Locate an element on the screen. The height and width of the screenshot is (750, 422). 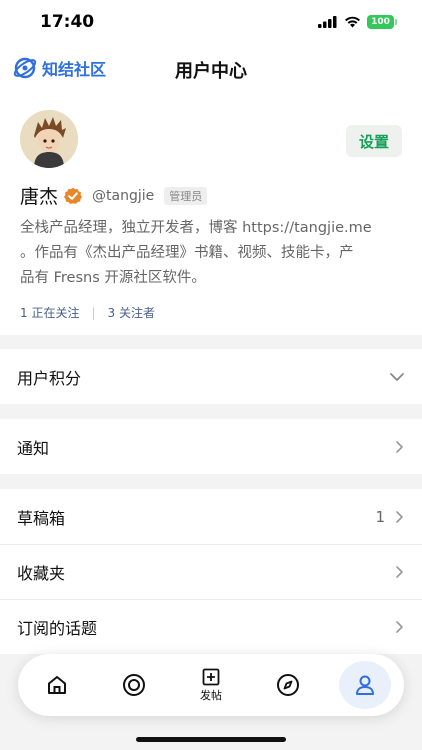
tab-explore is located at coordinates (288, 685).